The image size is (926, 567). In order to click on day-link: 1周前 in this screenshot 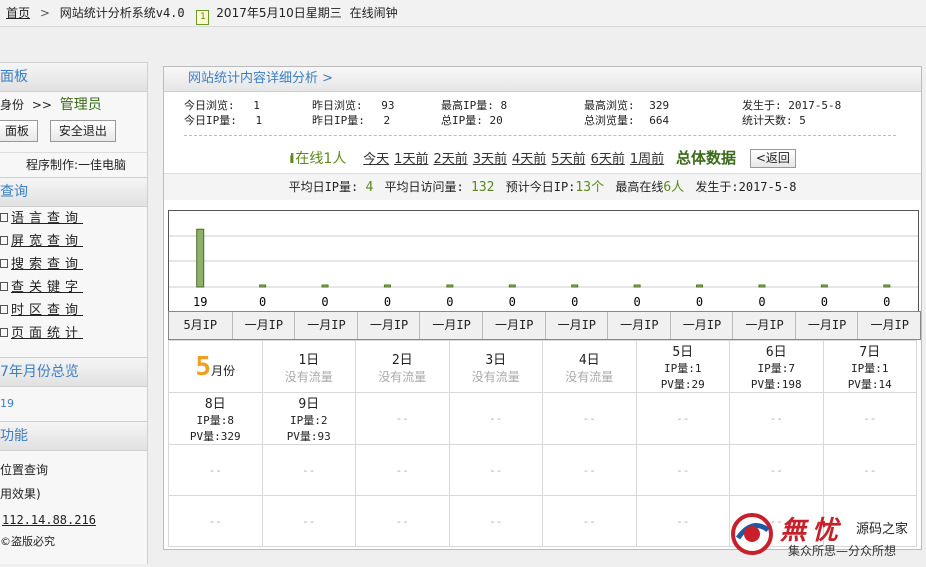, I will do `click(647, 159)`.